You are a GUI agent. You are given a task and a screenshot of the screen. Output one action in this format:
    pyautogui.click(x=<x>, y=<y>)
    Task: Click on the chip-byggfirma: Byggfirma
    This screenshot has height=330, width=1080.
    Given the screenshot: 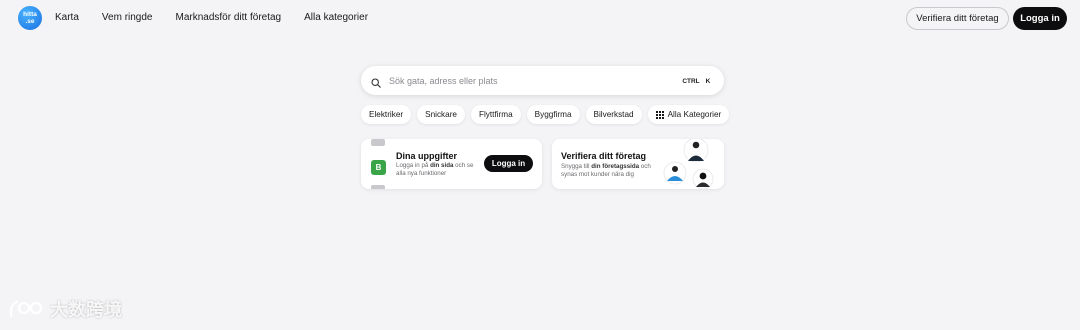 What is the action you would take?
    pyautogui.click(x=553, y=114)
    